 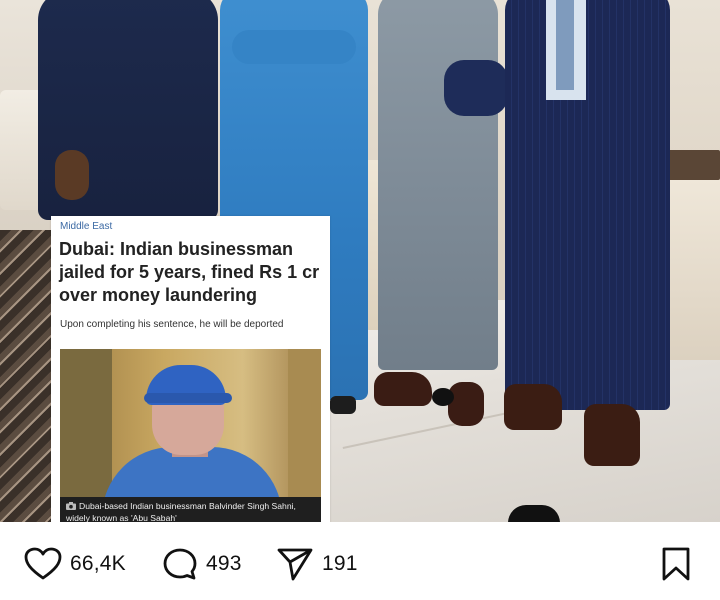 I want to click on share-count: 191, so click(x=340, y=563).